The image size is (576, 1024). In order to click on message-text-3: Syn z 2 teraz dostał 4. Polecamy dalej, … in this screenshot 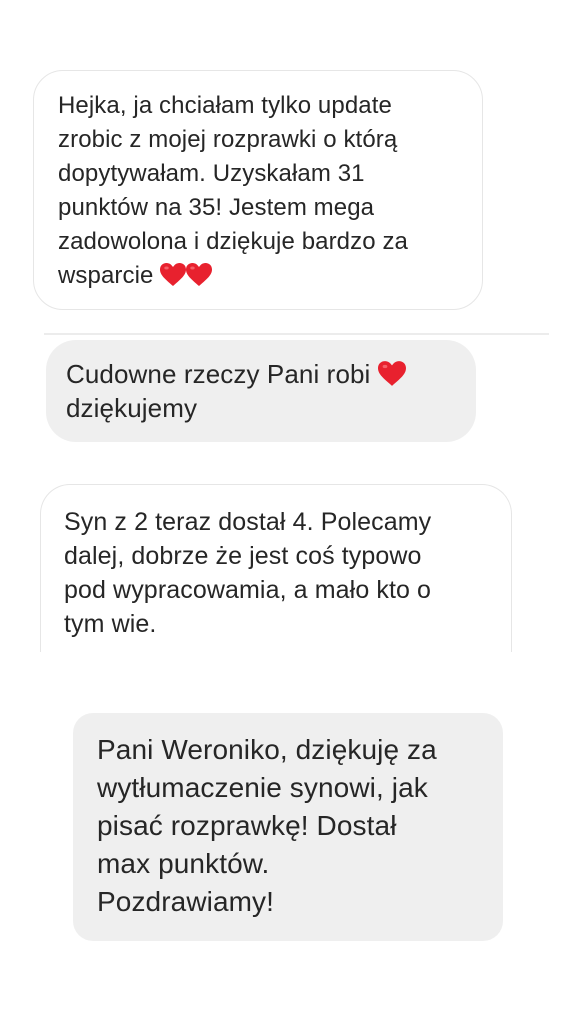, I will do `click(248, 573)`.